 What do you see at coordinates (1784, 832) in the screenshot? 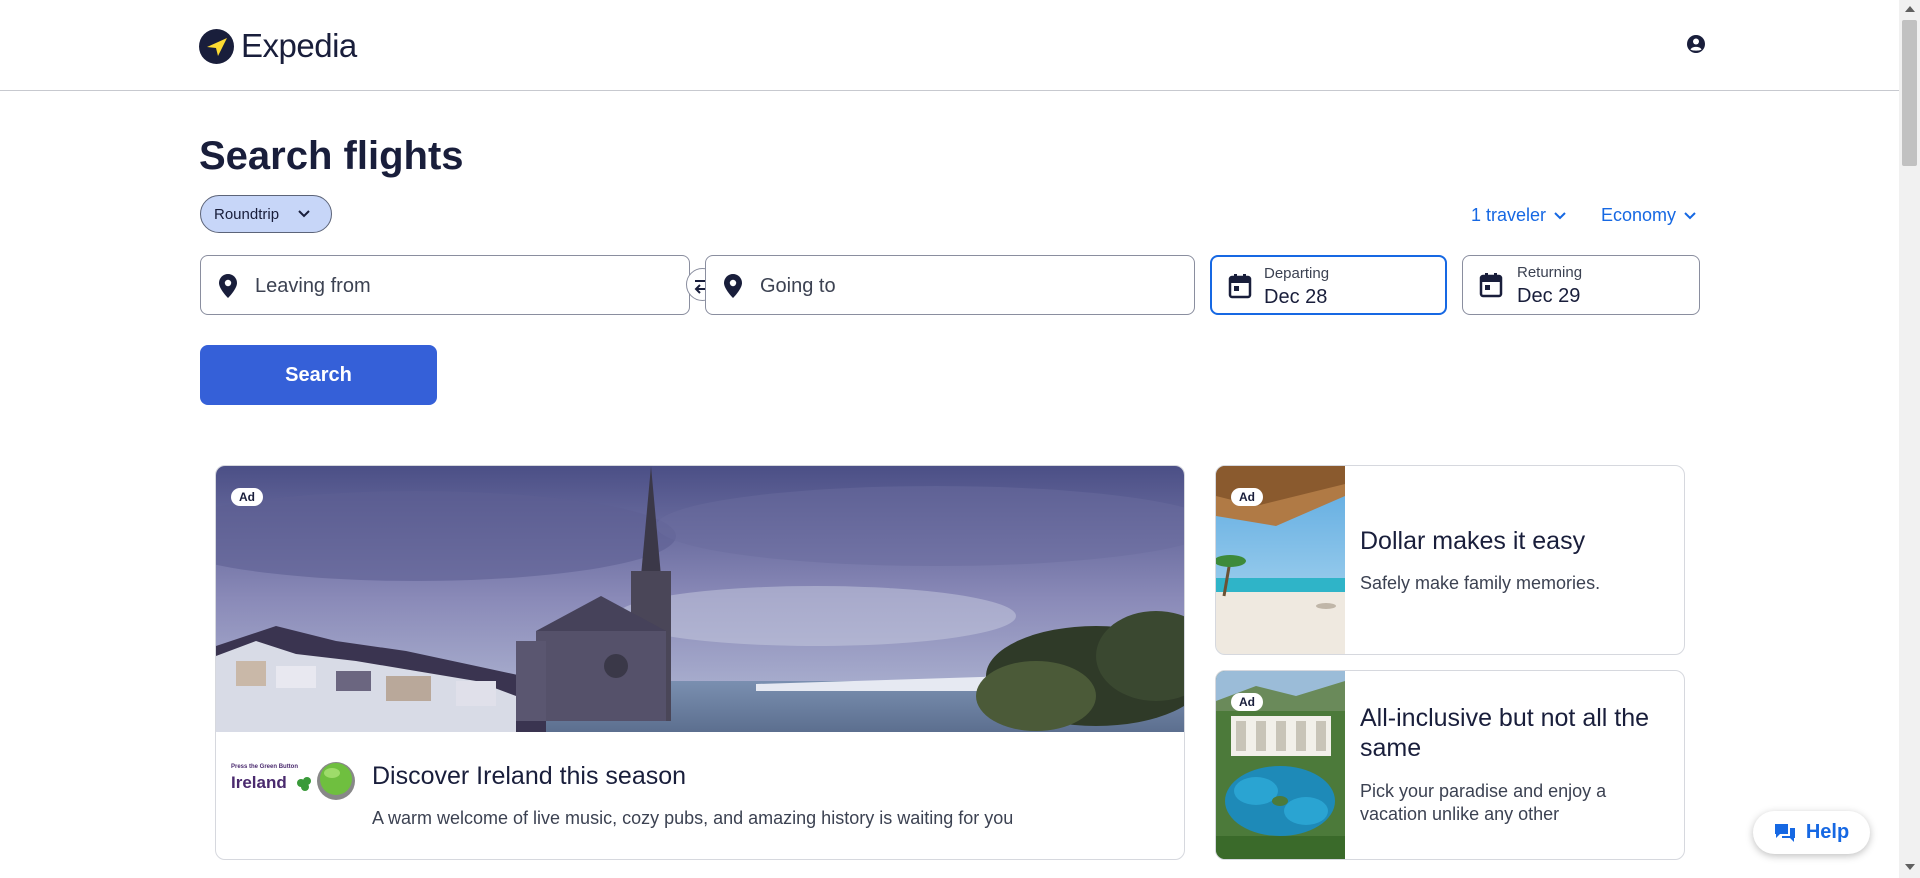
I see `chat-bubbles-icon` at bounding box center [1784, 832].